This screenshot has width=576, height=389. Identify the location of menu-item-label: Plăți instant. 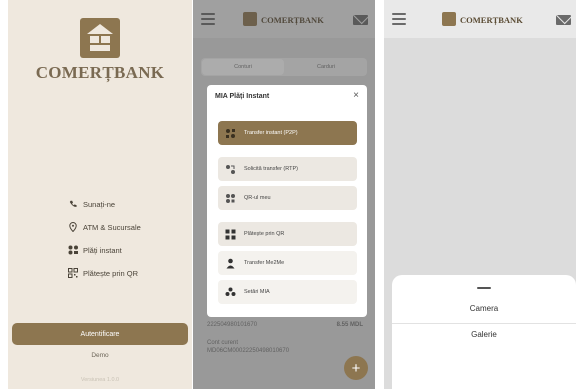
(102, 250).